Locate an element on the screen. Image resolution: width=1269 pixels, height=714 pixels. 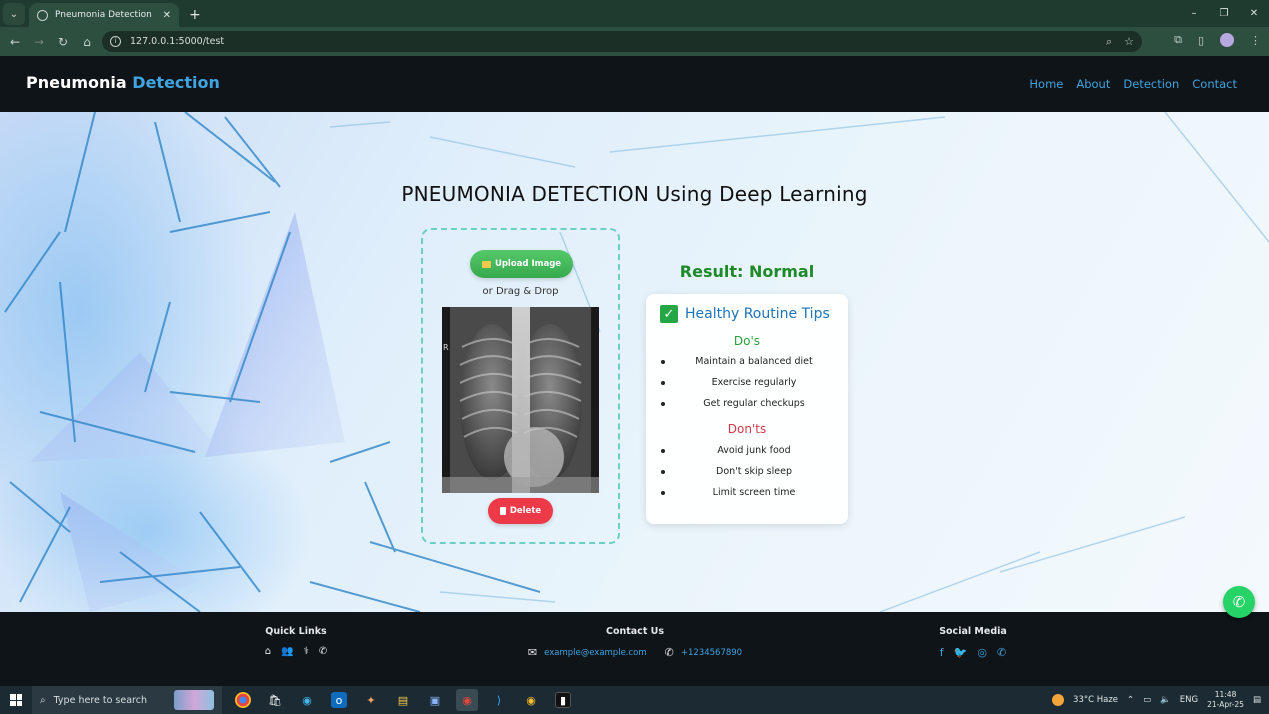
clock-date: 21-Apr-25 is located at coordinates (1225, 704).